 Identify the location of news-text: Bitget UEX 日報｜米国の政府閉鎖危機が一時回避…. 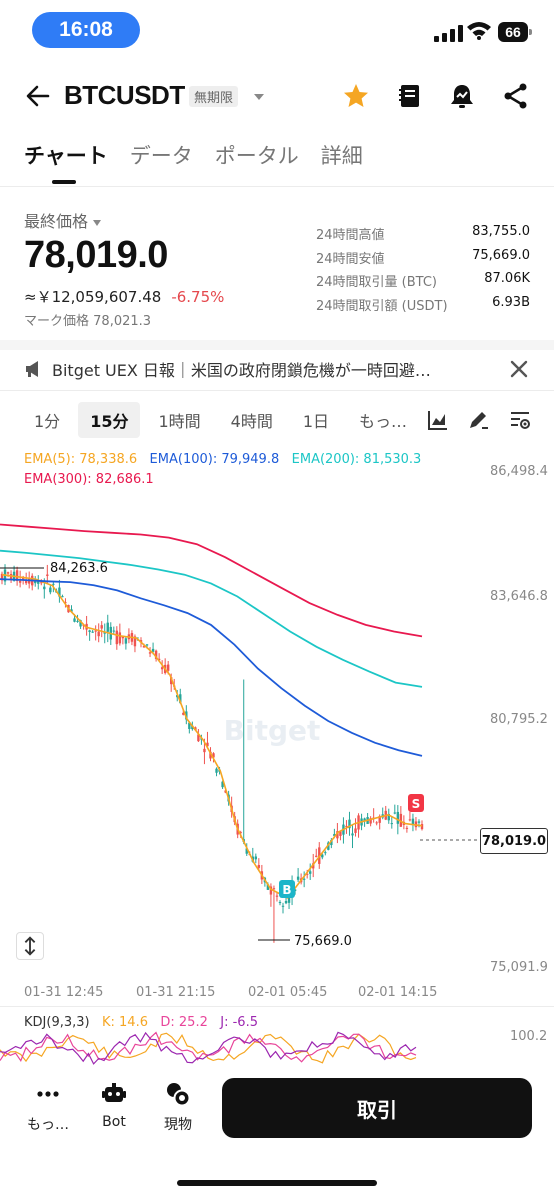
(267, 369).